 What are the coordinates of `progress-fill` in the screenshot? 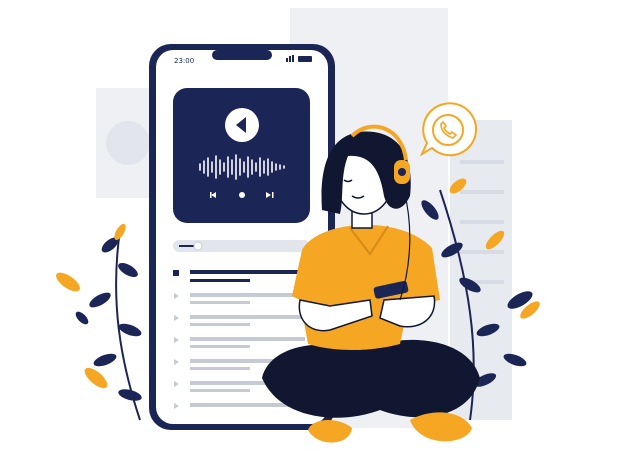 It's located at (186, 246).